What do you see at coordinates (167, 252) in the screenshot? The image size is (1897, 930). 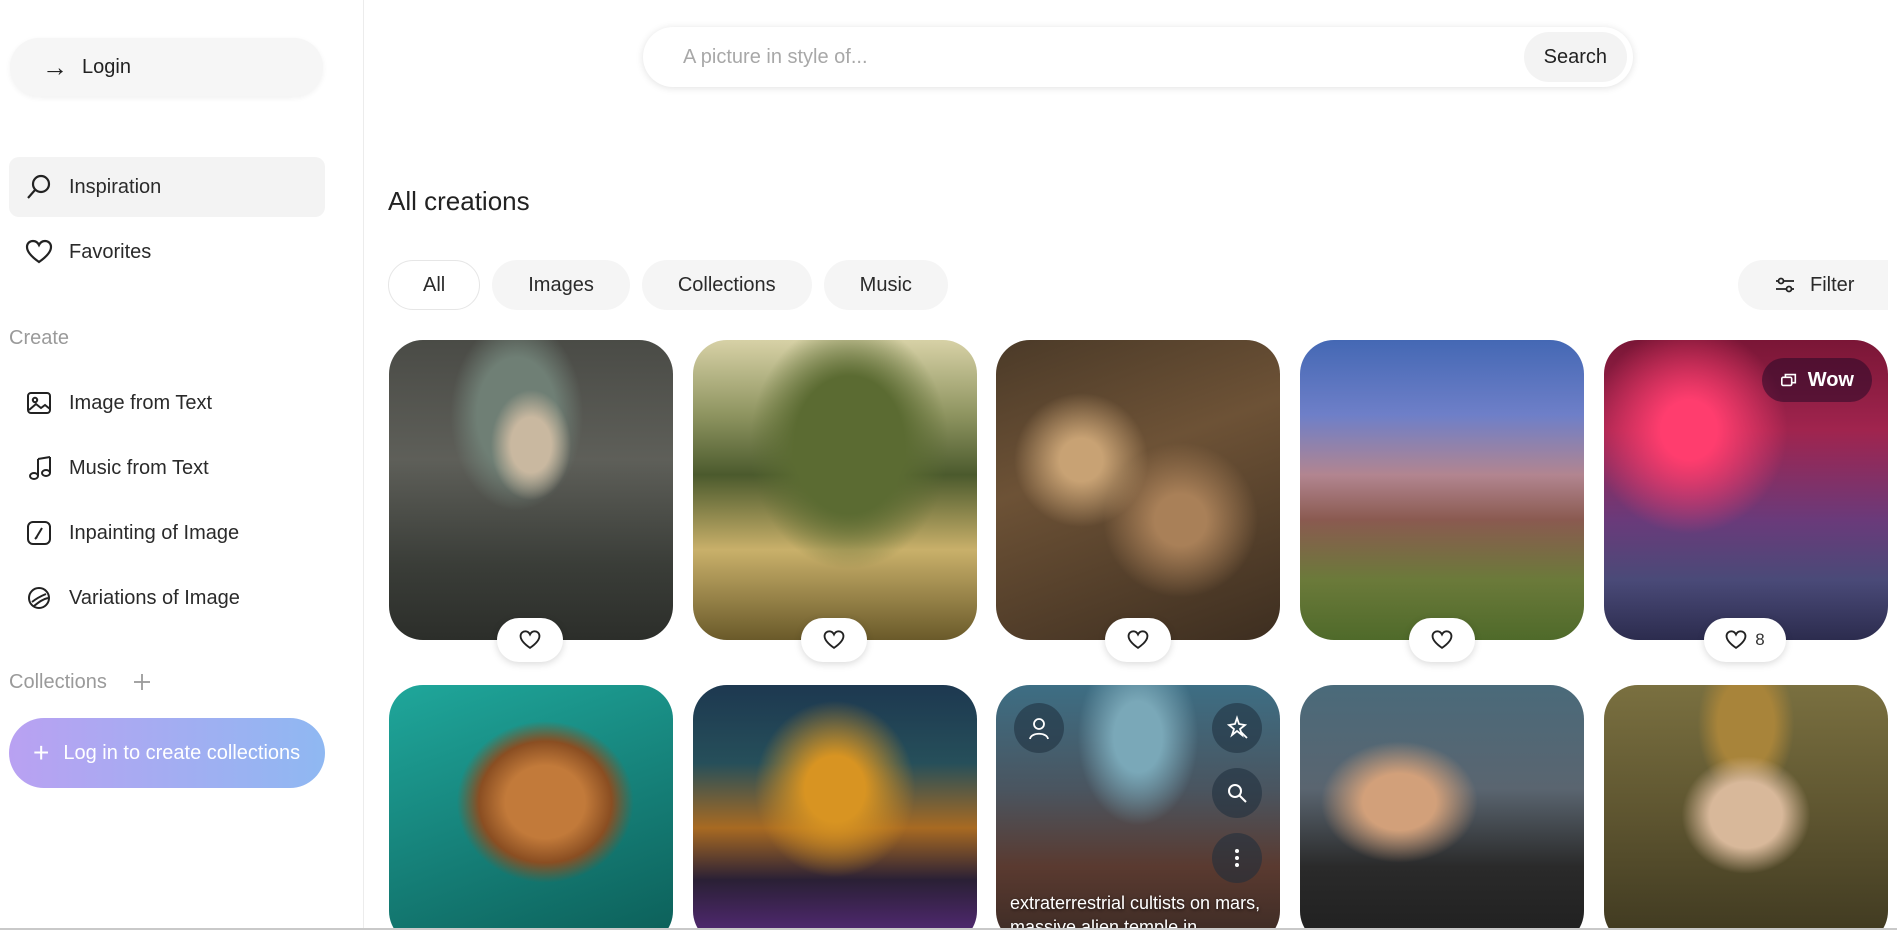 I see `nav-item-favorites: Favorites` at bounding box center [167, 252].